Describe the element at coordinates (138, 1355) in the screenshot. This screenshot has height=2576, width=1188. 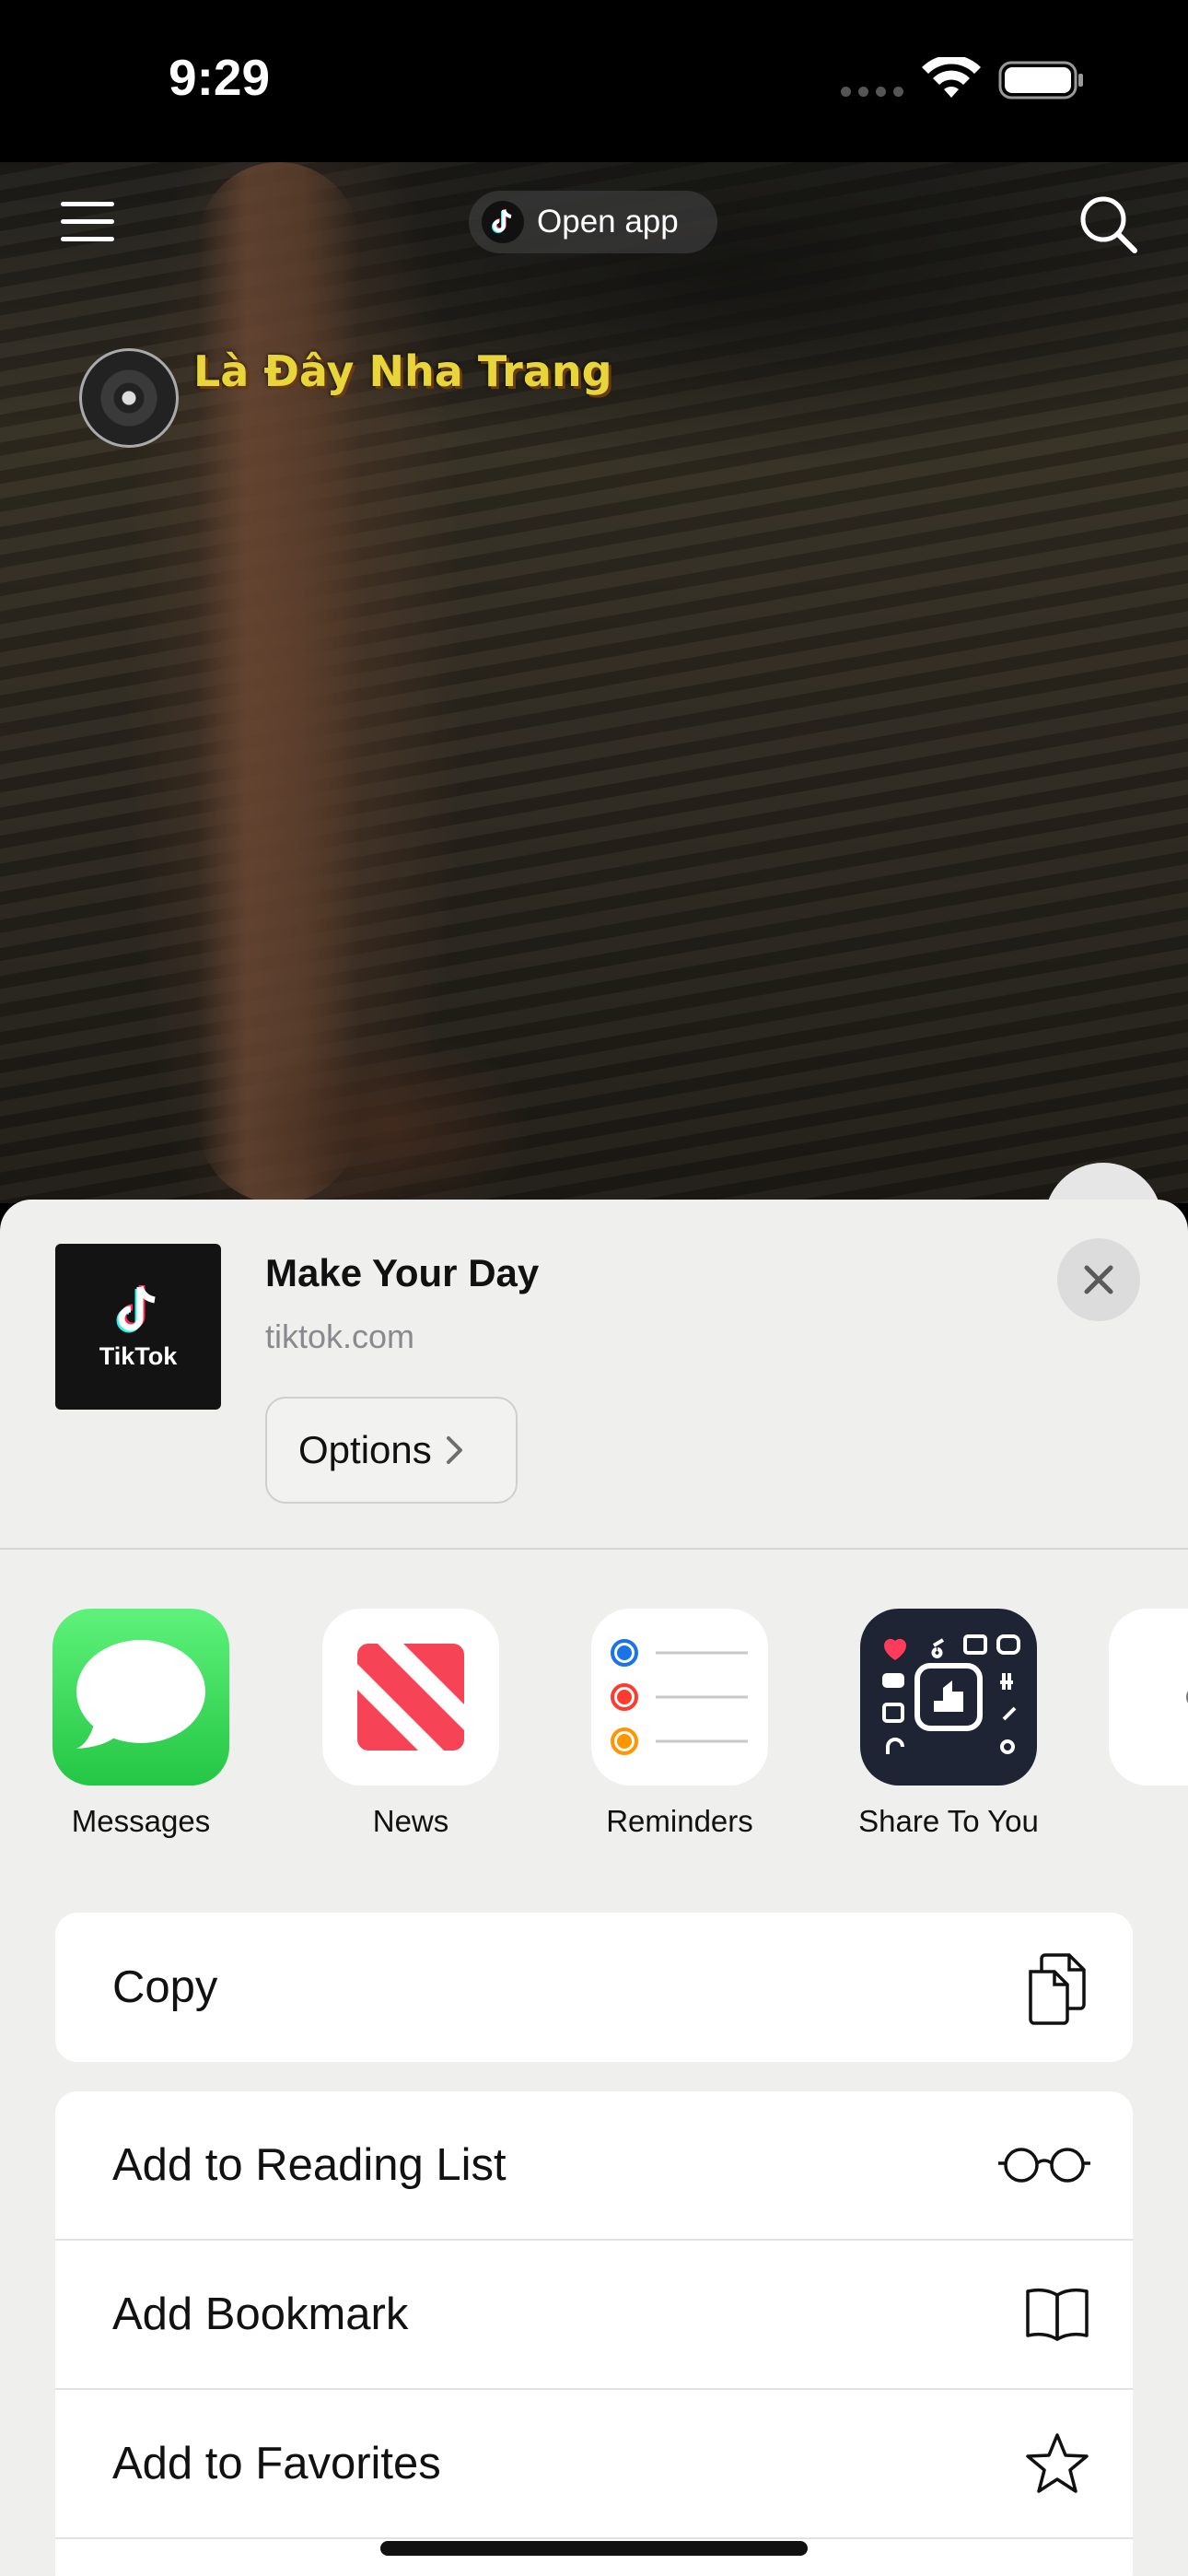
I see `thumbnail-label: TikTok` at that location.